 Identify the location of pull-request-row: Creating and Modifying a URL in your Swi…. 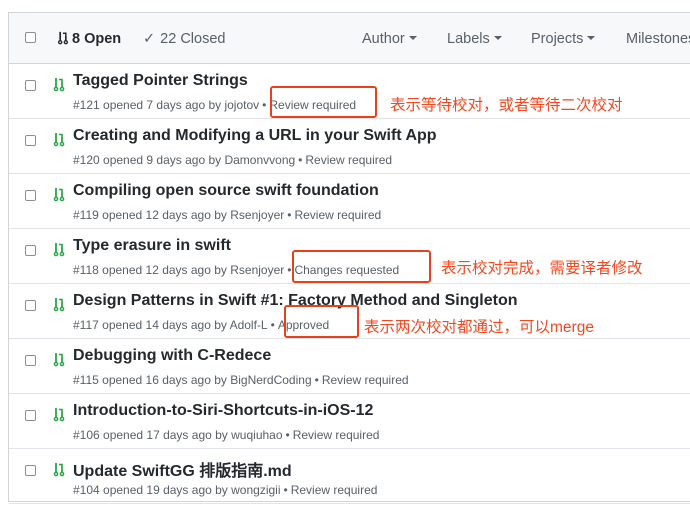
(349, 146).